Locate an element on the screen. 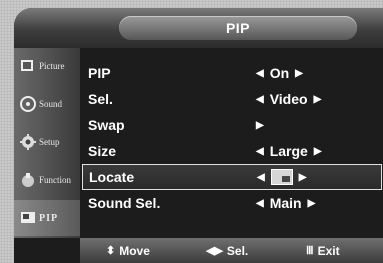 Image resolution: width=383 pixels, height=263 pixels. value-text: On is located at coordinates (279, 73).